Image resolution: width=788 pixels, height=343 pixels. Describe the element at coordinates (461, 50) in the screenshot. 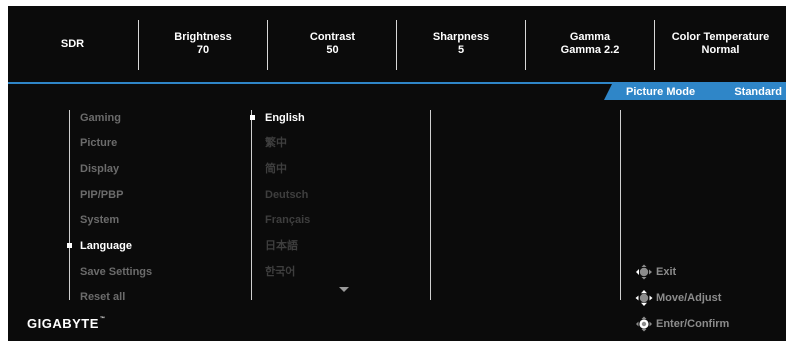

I see `status-sharpness-value: 5` at that location.